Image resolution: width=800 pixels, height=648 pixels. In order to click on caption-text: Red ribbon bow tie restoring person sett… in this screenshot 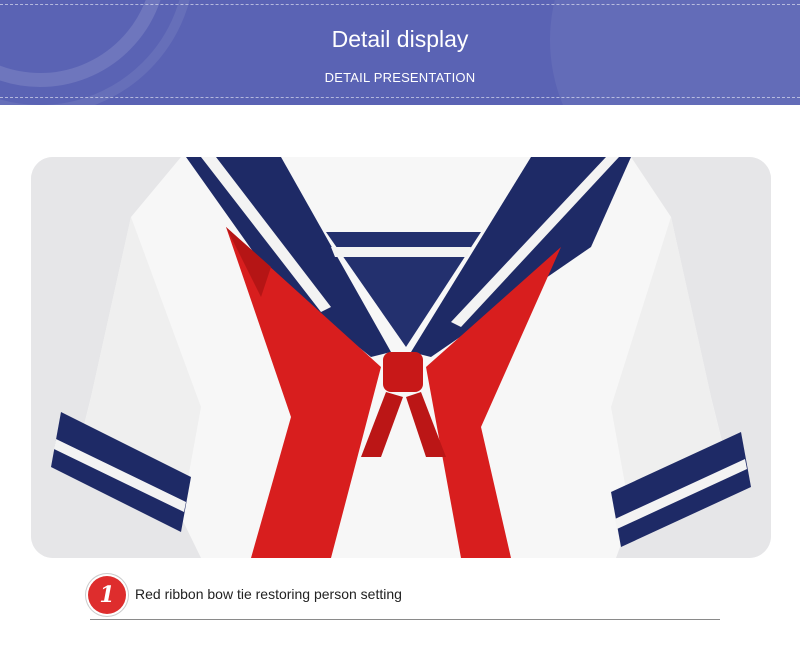, I will do `click(268, 594)`.